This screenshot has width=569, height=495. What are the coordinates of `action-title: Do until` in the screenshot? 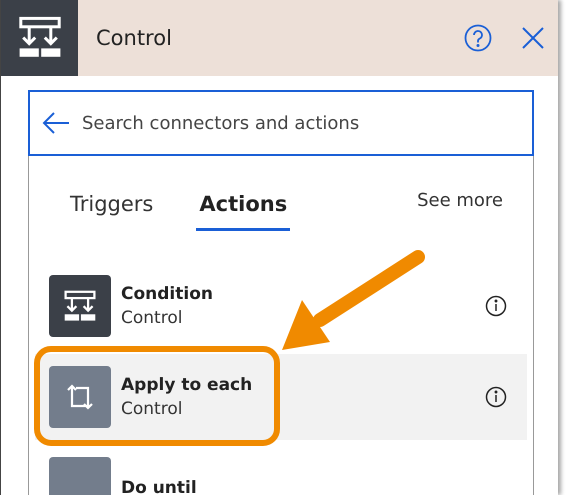 It's located at (159, 486).